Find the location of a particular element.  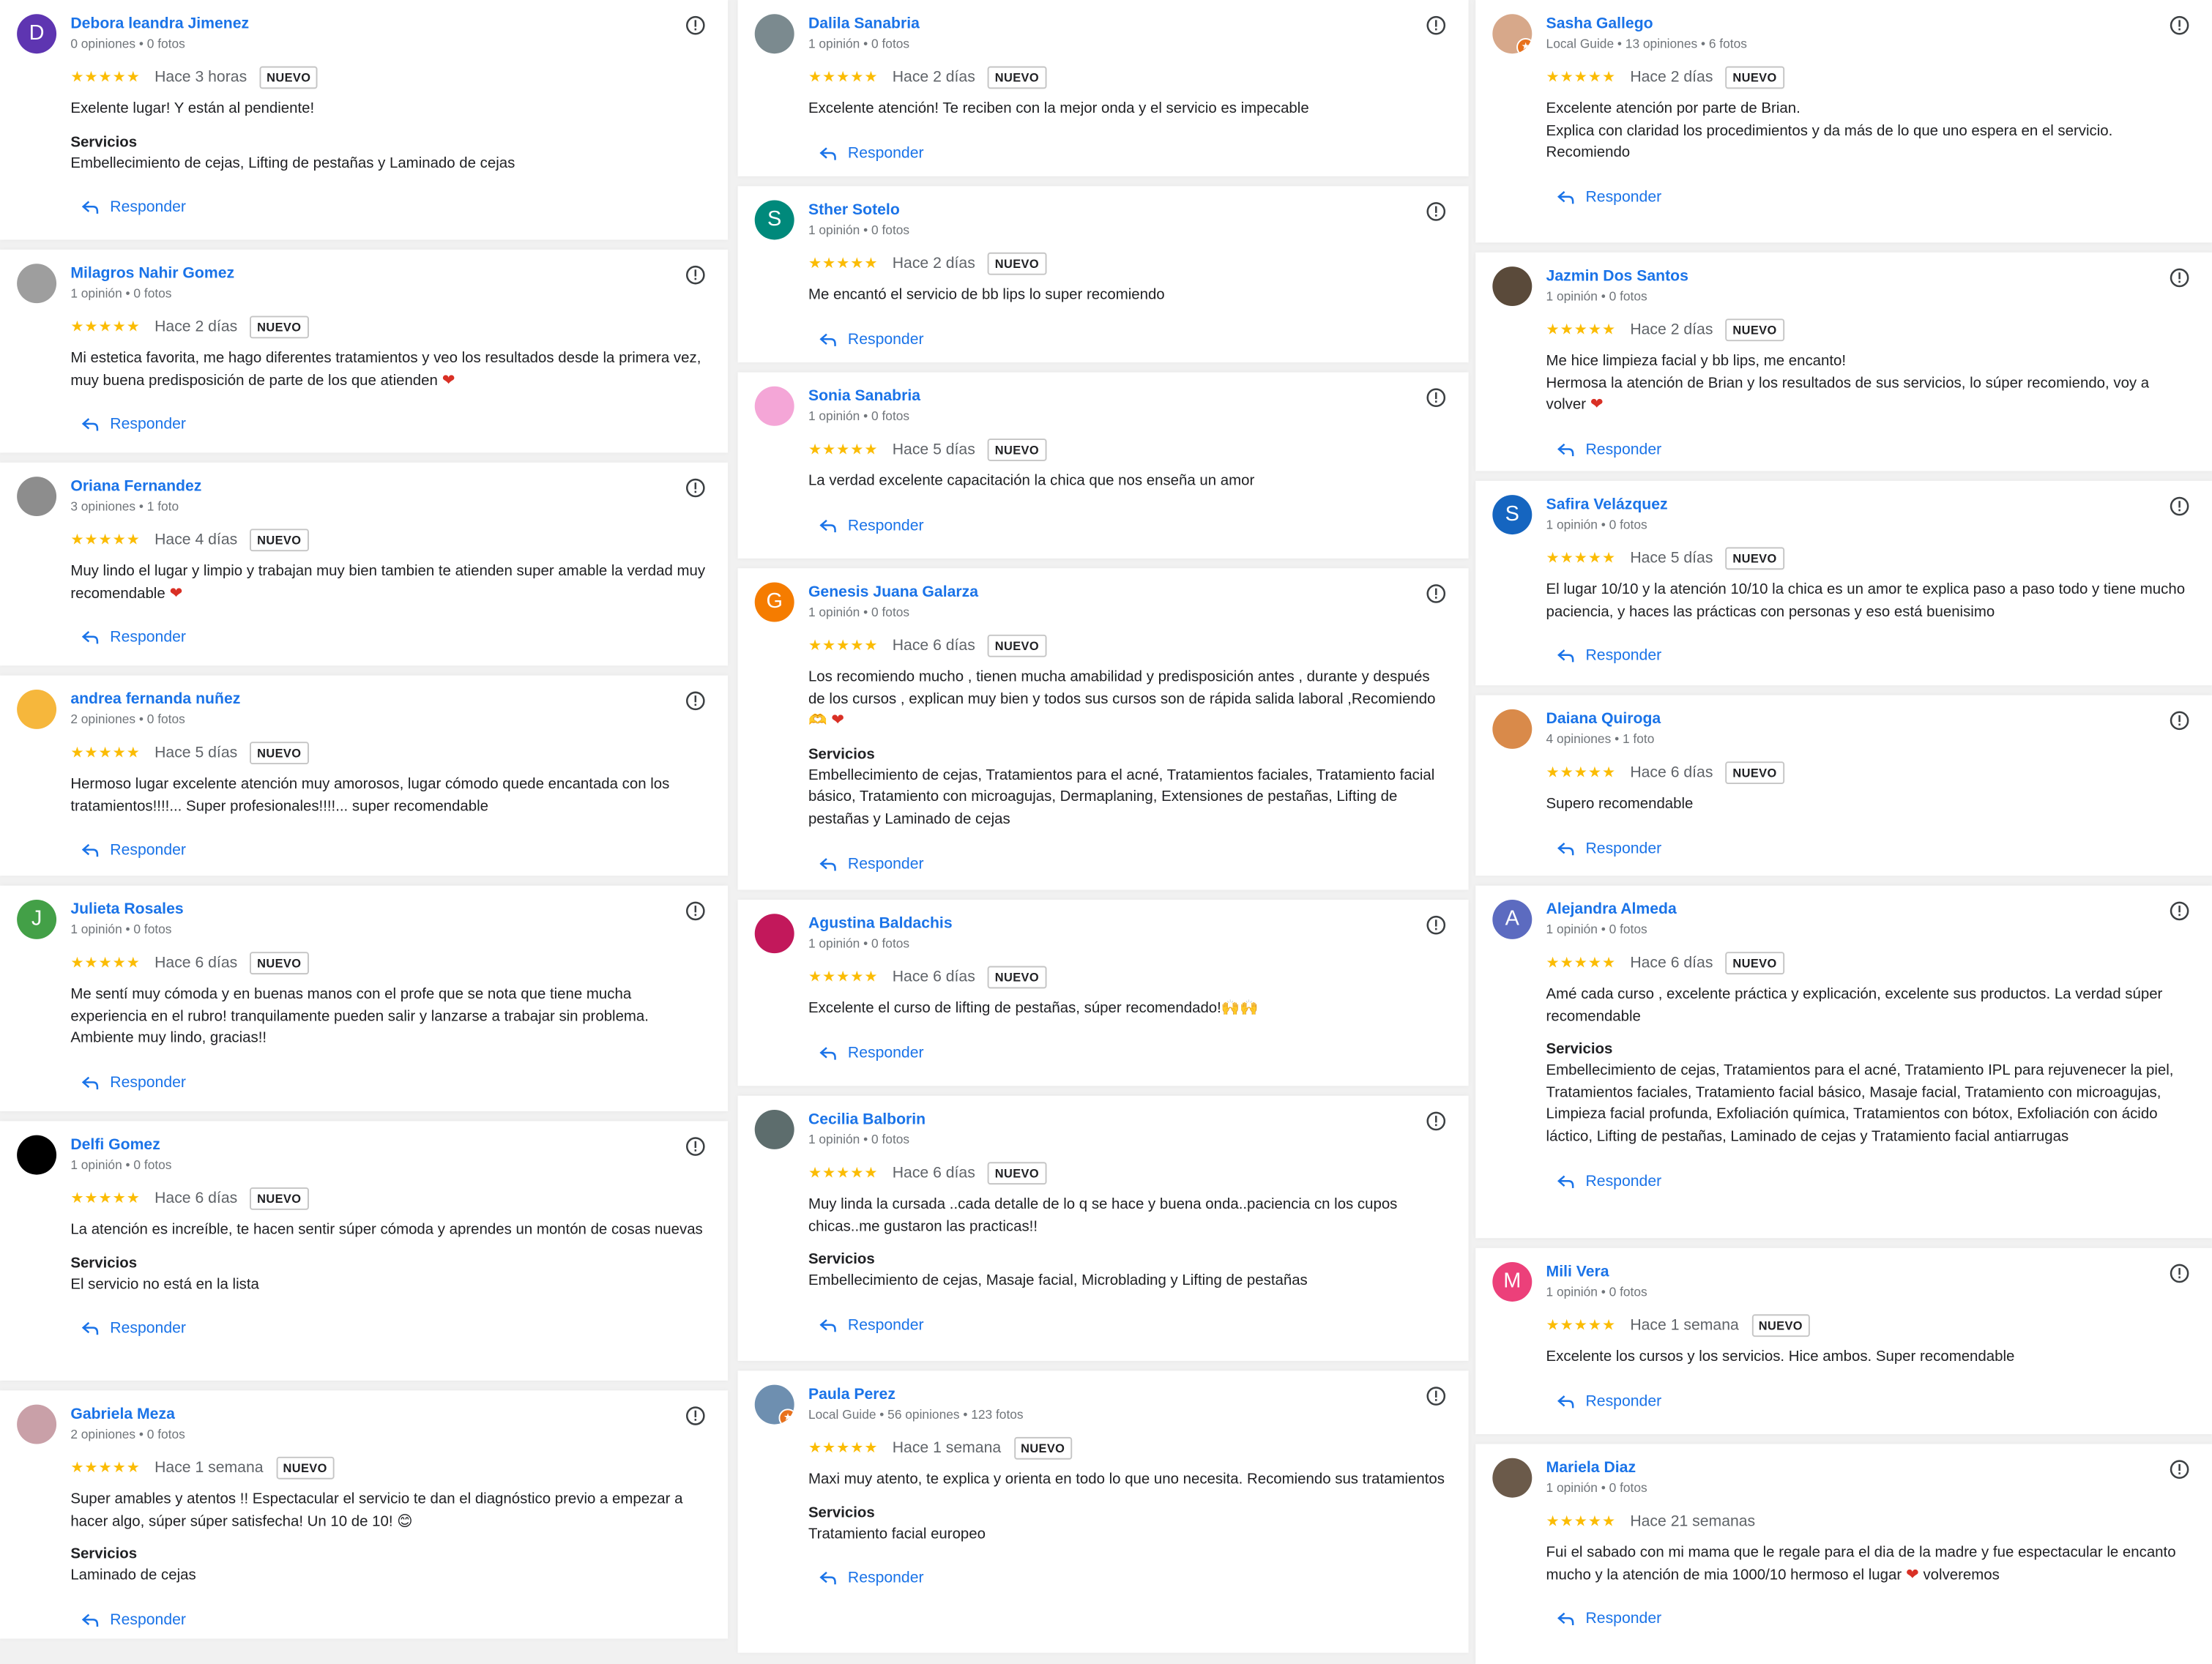

reviewer-name: Safira Velázquez is located at coordinates (1869, 505).